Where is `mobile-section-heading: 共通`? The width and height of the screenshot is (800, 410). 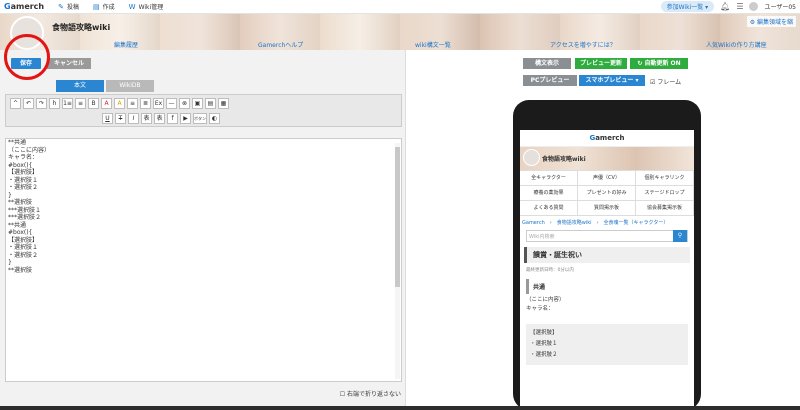 mobile-section-heading: 共通 is located at coordinates (607, 286).